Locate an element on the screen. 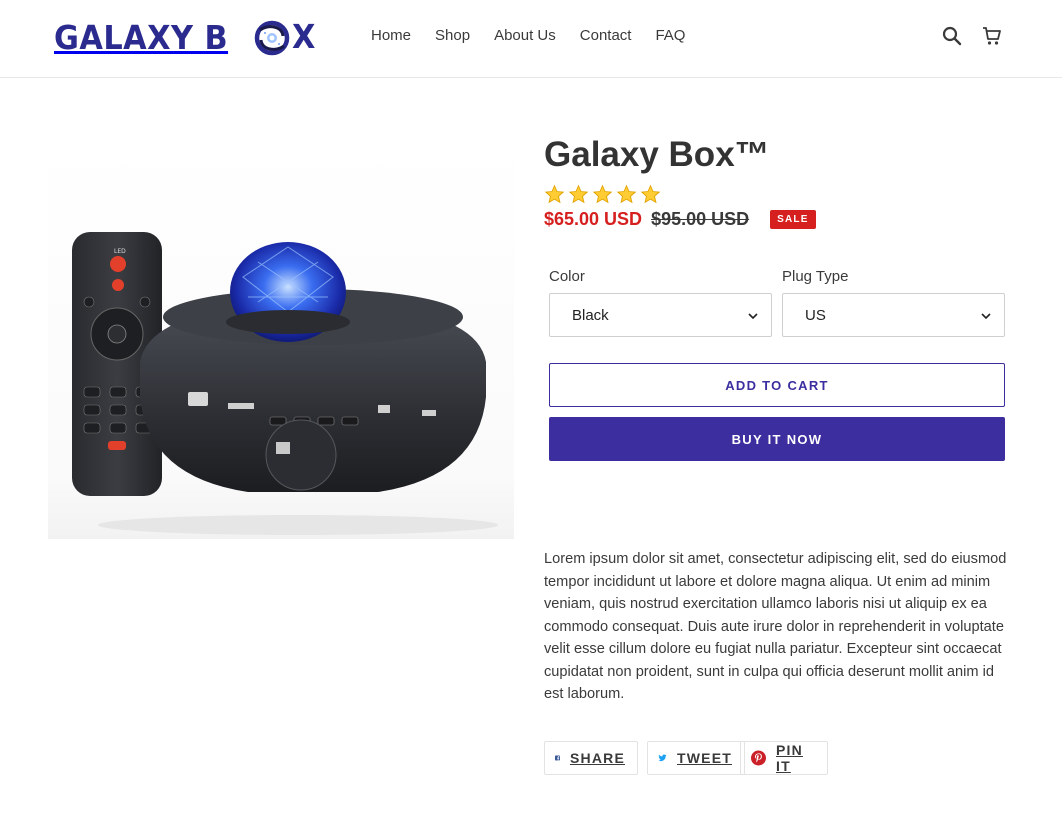 Image resolution: width=1062 pixels, height=830 pixels. share-twitter-label: TWEET is located at coordinates (704, 758).